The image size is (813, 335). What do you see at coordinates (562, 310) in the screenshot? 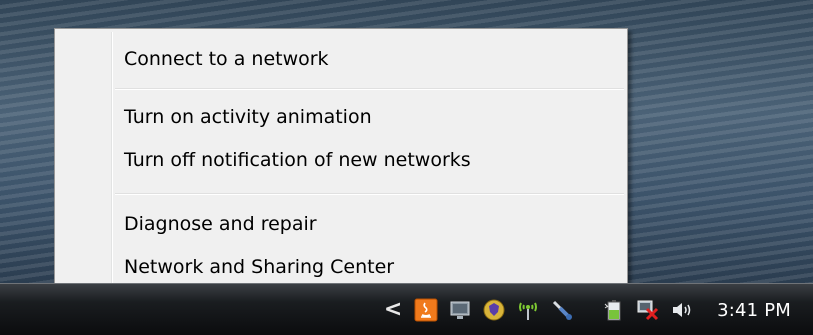
I see `connection-plug-icon` at bounding box center [562, 310].